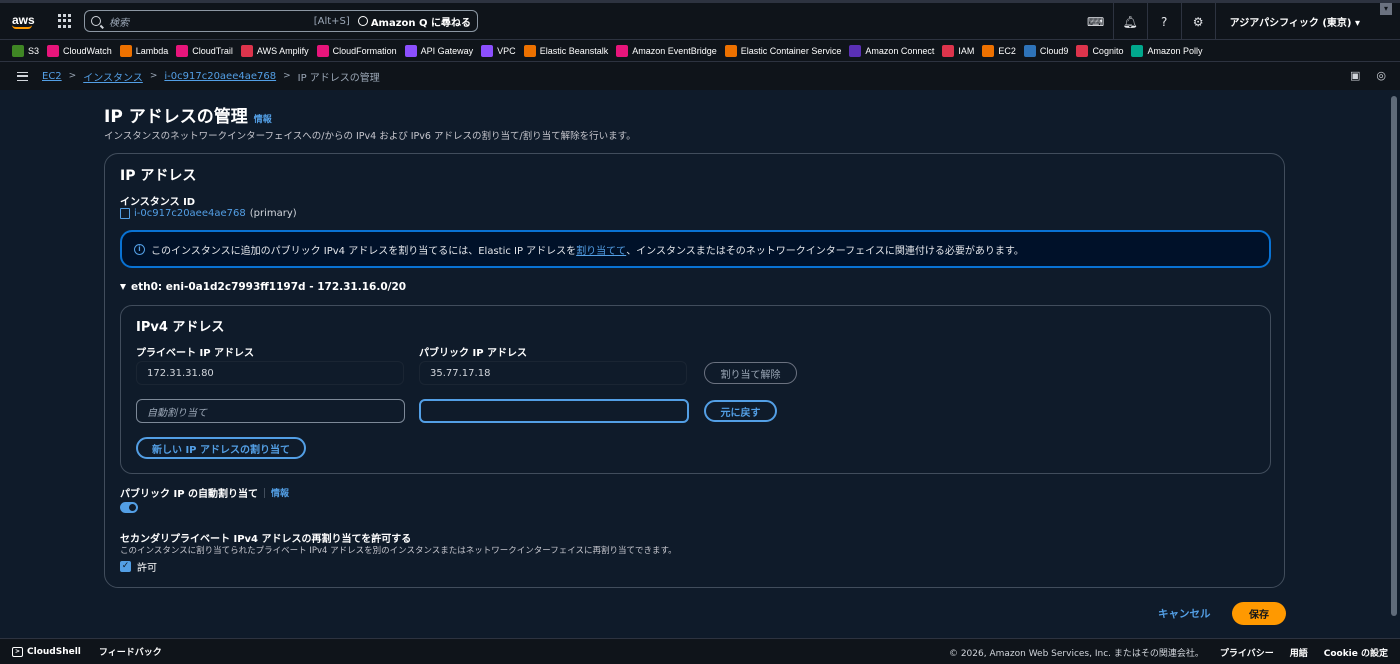  I want to click on services-menu-icon, so click(65, 21).